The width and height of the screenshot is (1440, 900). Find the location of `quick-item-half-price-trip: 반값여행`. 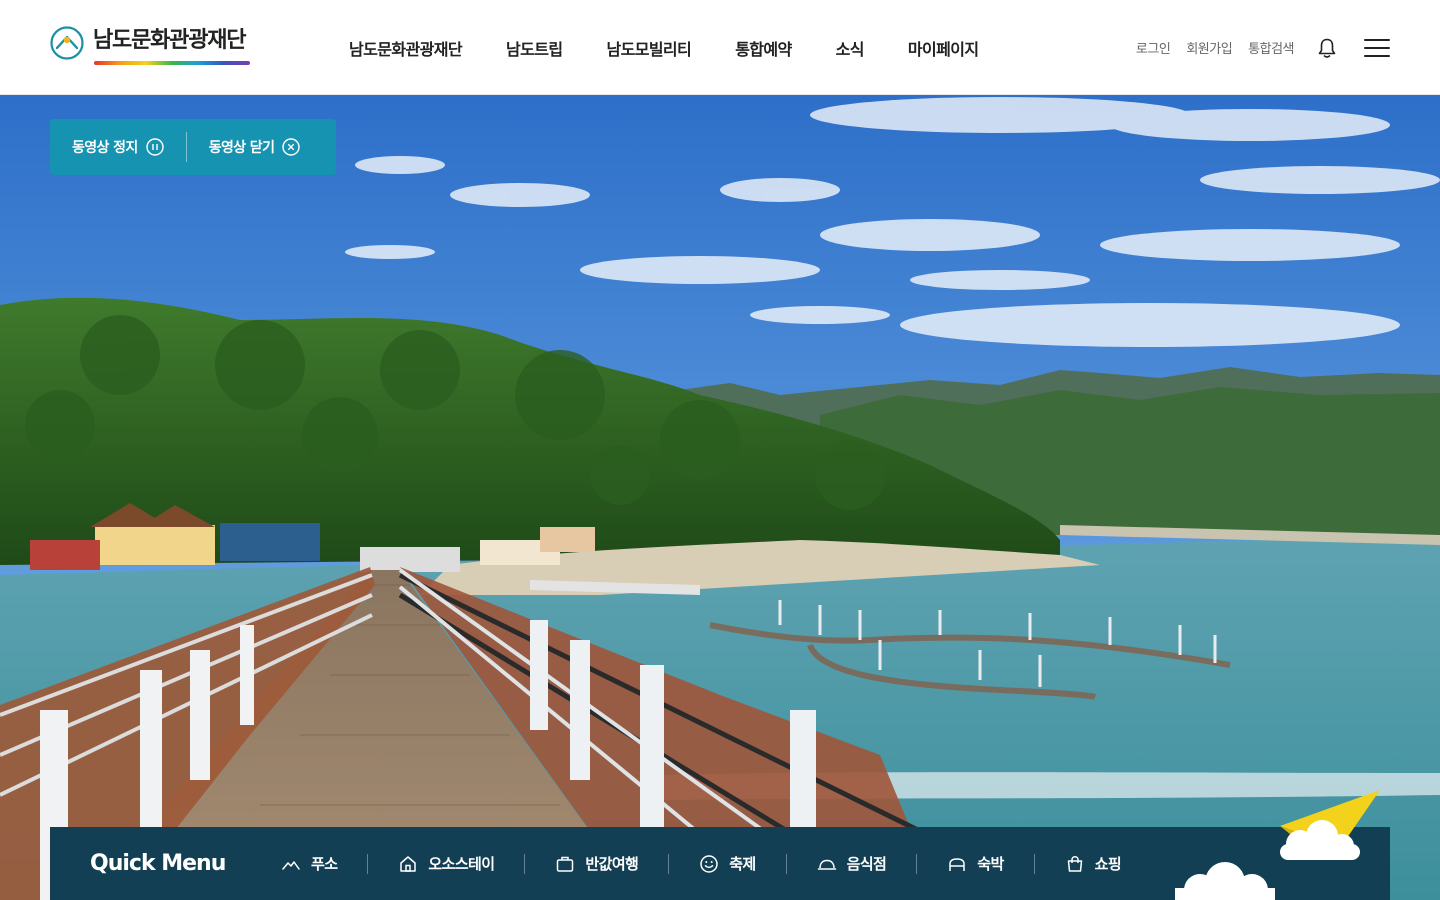

quick-item-half-price-trip: 반값여행 is located at coordinates (597, 863).